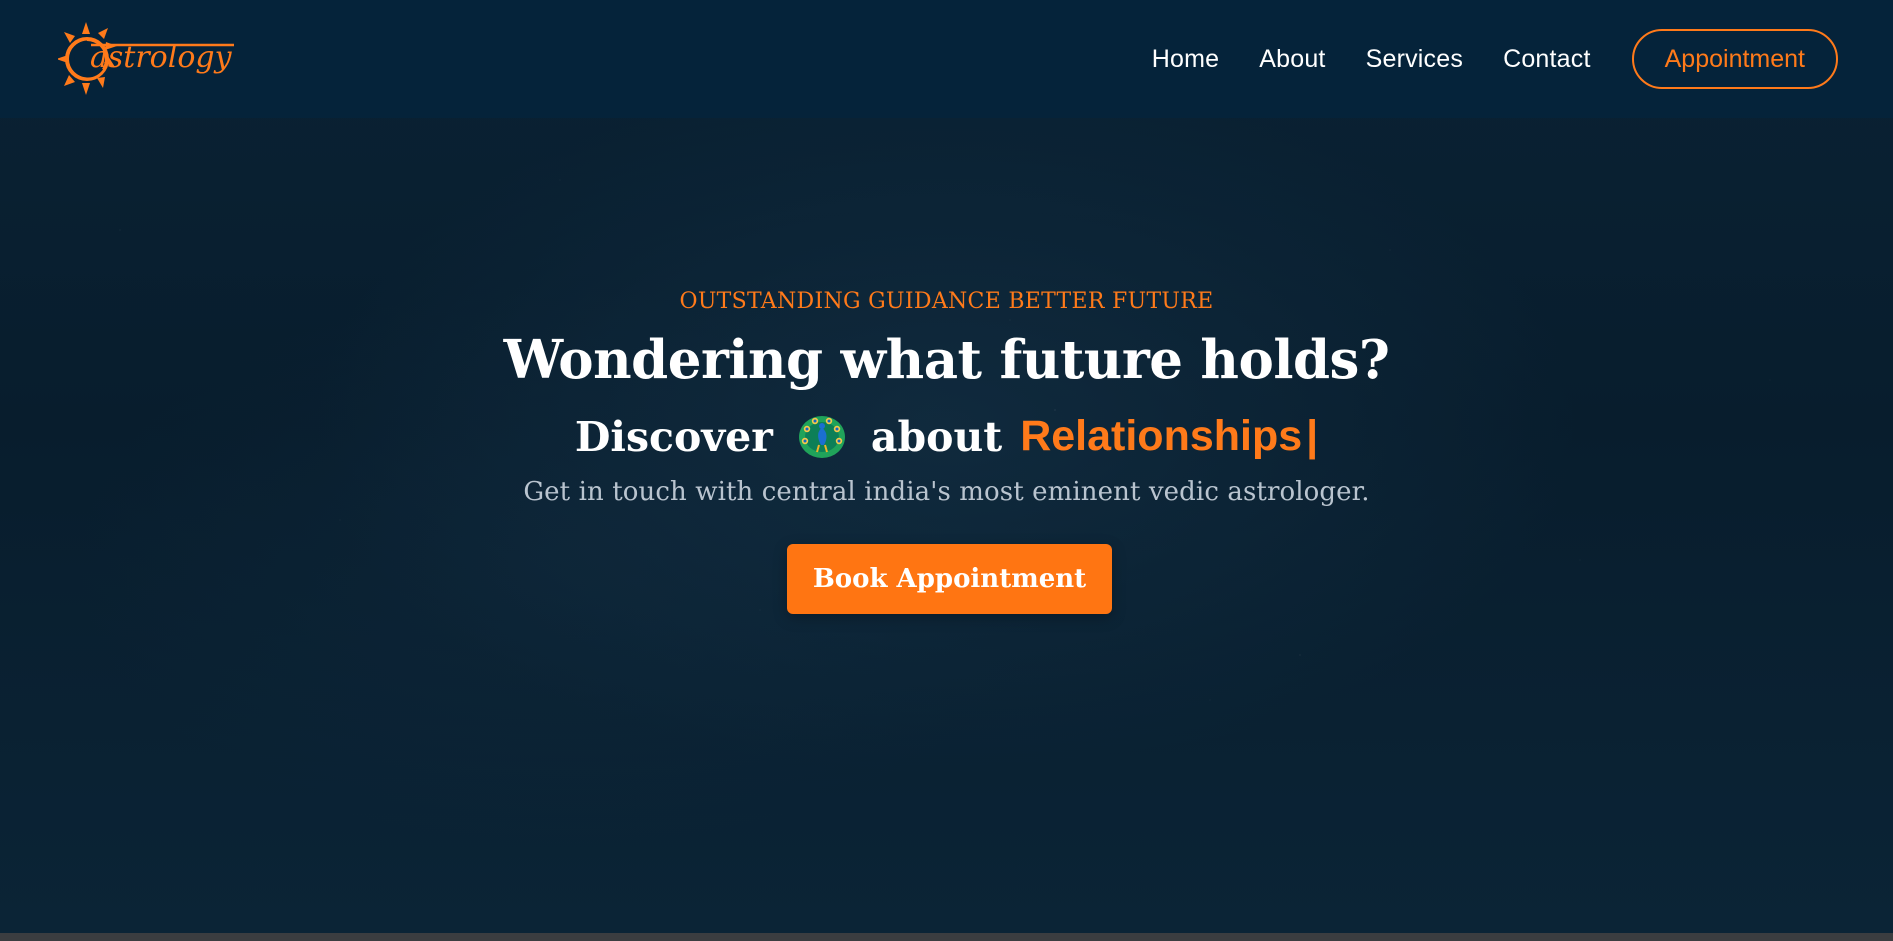 This screenshot has width=1893, height=941. I want to click on nav-about-link: About, so click(1292, 59).